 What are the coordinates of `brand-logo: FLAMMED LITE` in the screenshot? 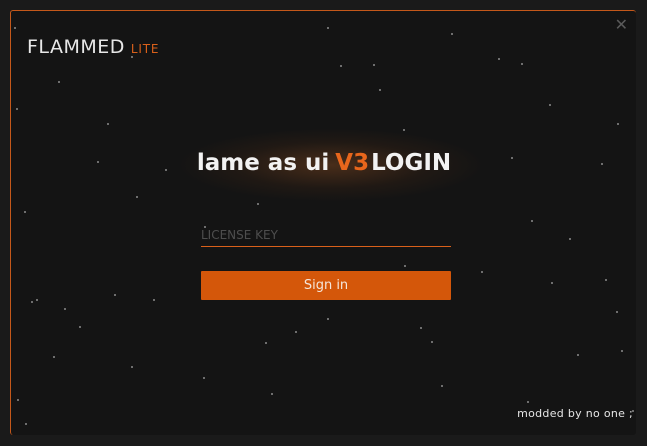 It's located at (93, 47).